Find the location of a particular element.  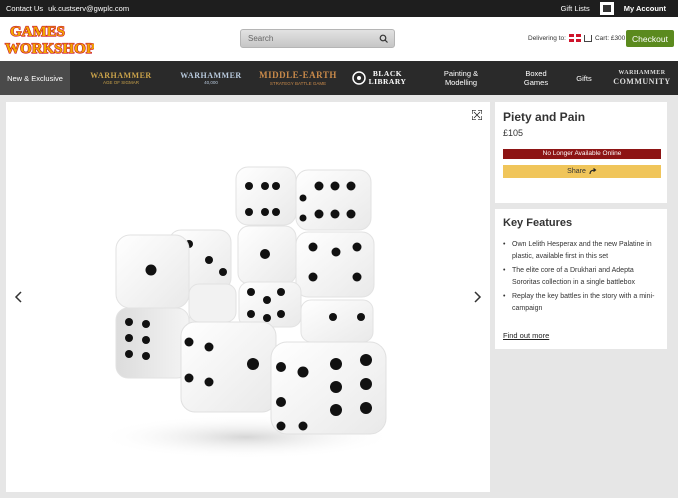

nav-warhammer-community: WARHAMMER COMMUNITY is located at coordinates (642, 78).